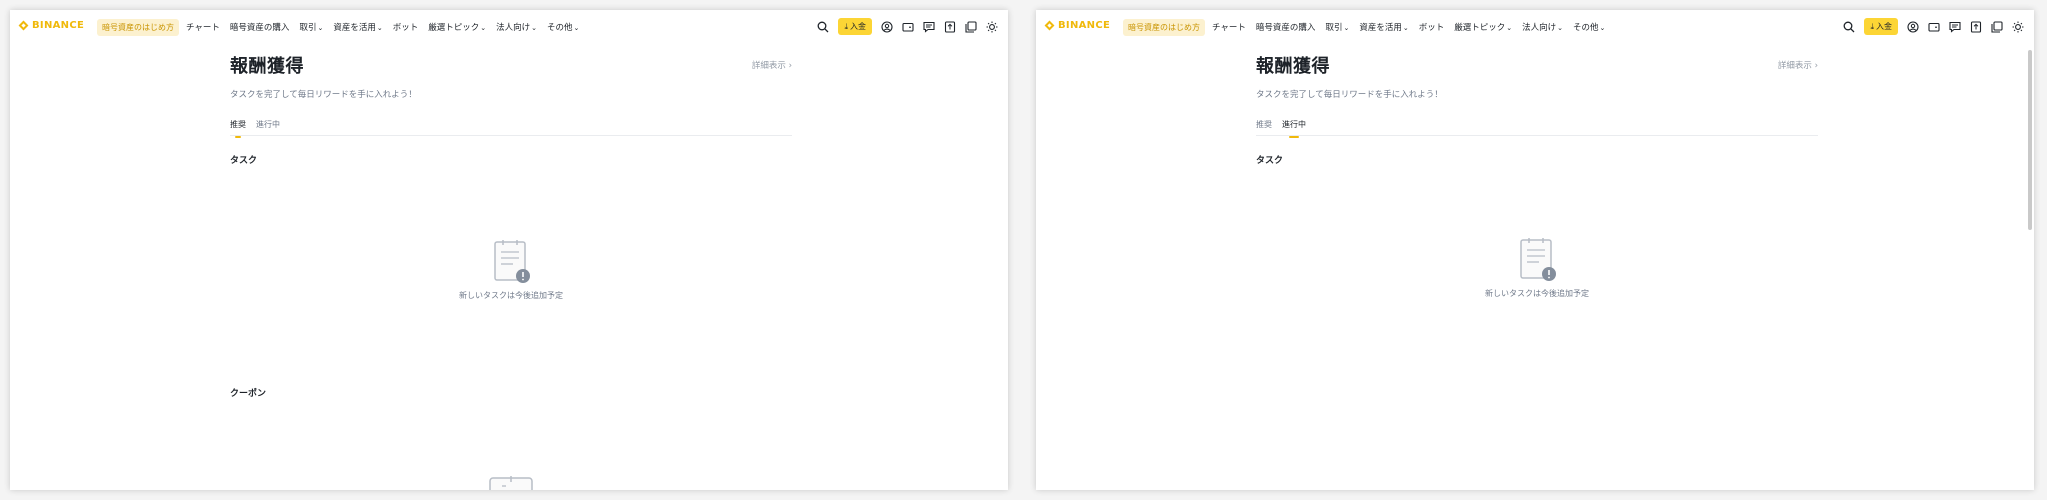  What do you see at coordinates (248, 394) in the screenshot?
I see `coupons-heading: クーポン` at bounding box center [248, 394].